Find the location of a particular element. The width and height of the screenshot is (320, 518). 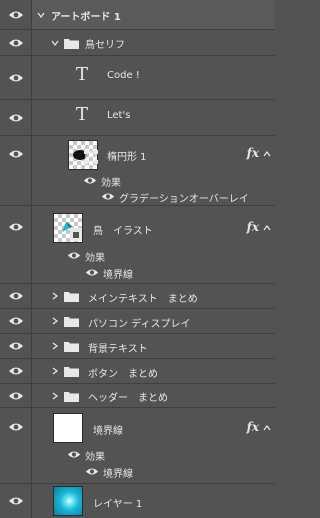

layer-name: 鳥 イラスト is located at coordinates (123, 231).